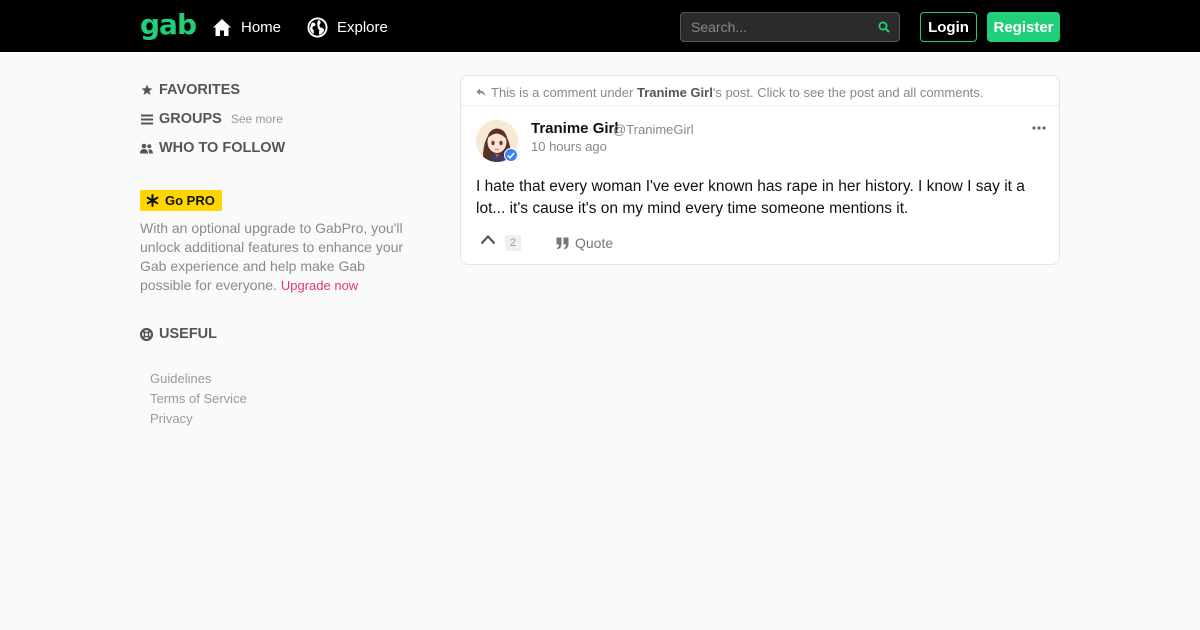 The image size is (1200, 630). What do you see at coordinates (146, 334) in the screenshot?
I see `lifebuoy-icon` at bounding box center [146, 334].